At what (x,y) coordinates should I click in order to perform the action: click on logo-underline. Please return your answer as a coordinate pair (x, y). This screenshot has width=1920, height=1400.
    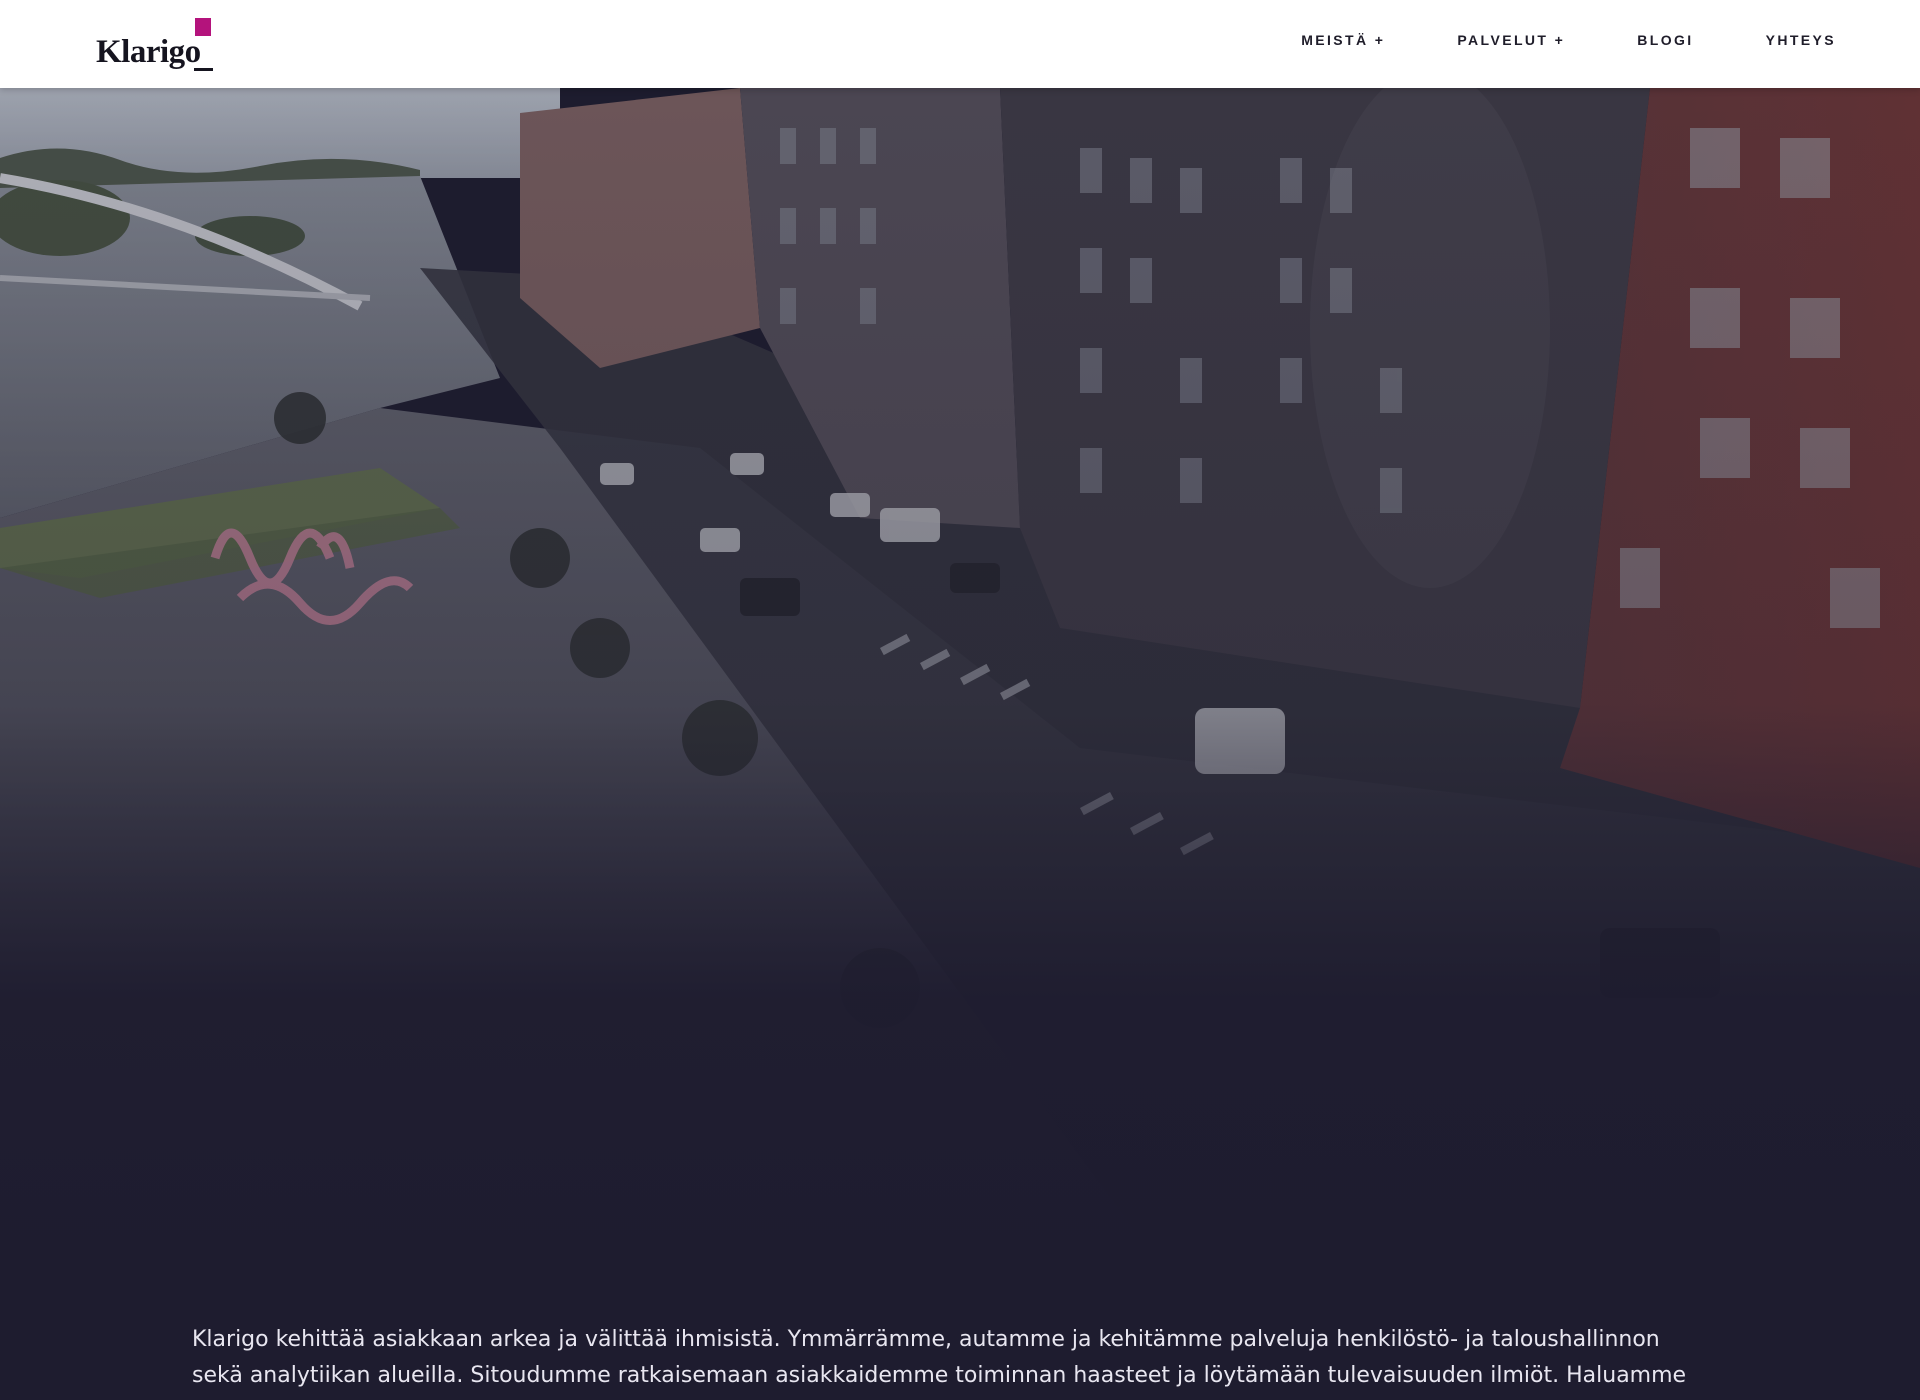
    Looking at the image, I should click on (203, 69).